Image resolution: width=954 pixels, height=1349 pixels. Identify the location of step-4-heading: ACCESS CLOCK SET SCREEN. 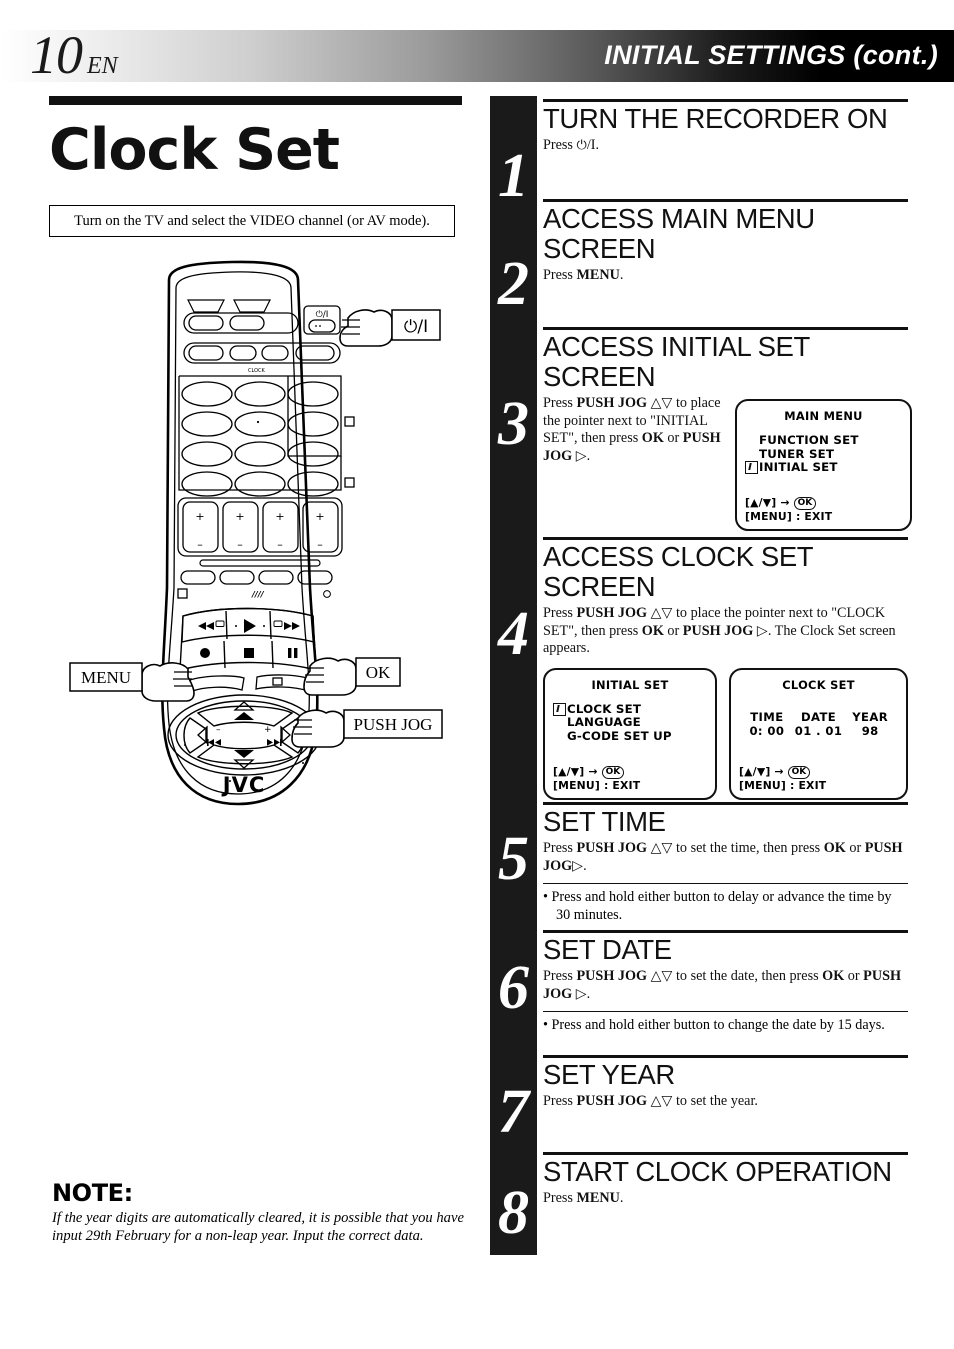
(678, 571).